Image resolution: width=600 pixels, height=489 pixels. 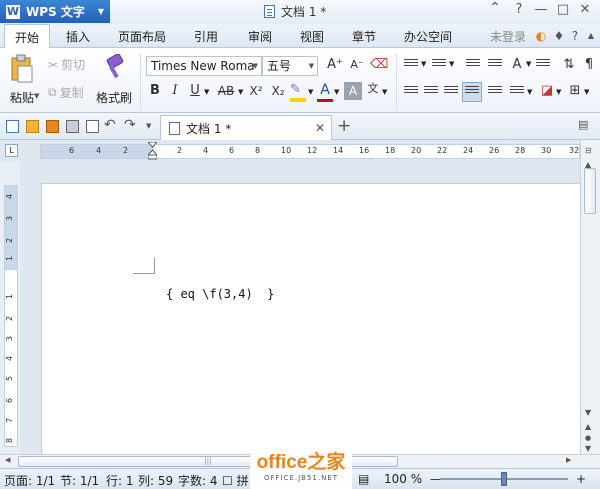 I want to click on spellcheck-toggle: ☐ 拼, so click(x=235, y=480).